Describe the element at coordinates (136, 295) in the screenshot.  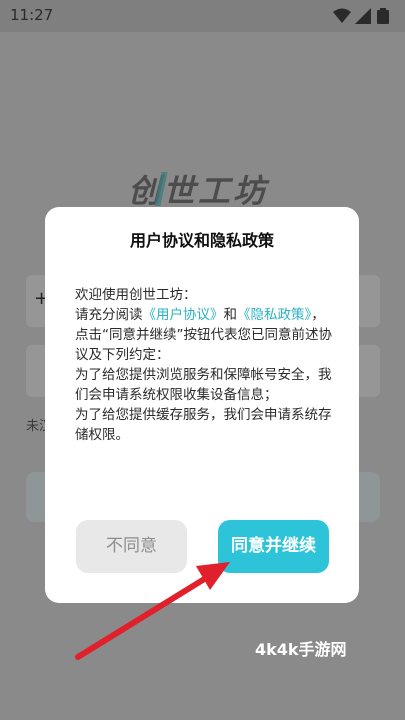
I see `intro-text: 欢迎使用创世工坊：` at that location.